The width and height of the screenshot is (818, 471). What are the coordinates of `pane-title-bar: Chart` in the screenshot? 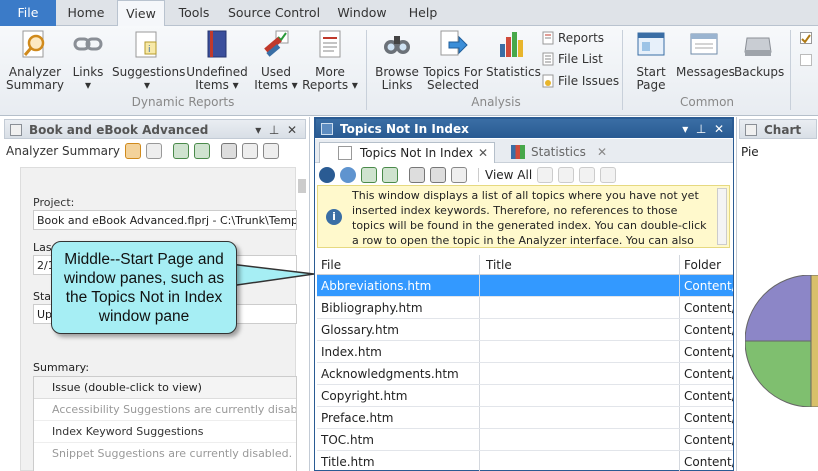 It's located at (778, 129).